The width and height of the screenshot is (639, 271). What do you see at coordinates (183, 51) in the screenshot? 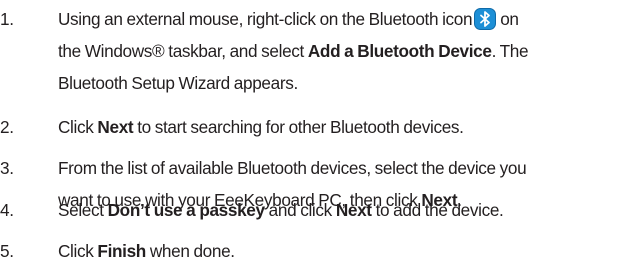
I see `step-text-segment: the Windows® taskbar, and select` at bounding box center [183, 51].